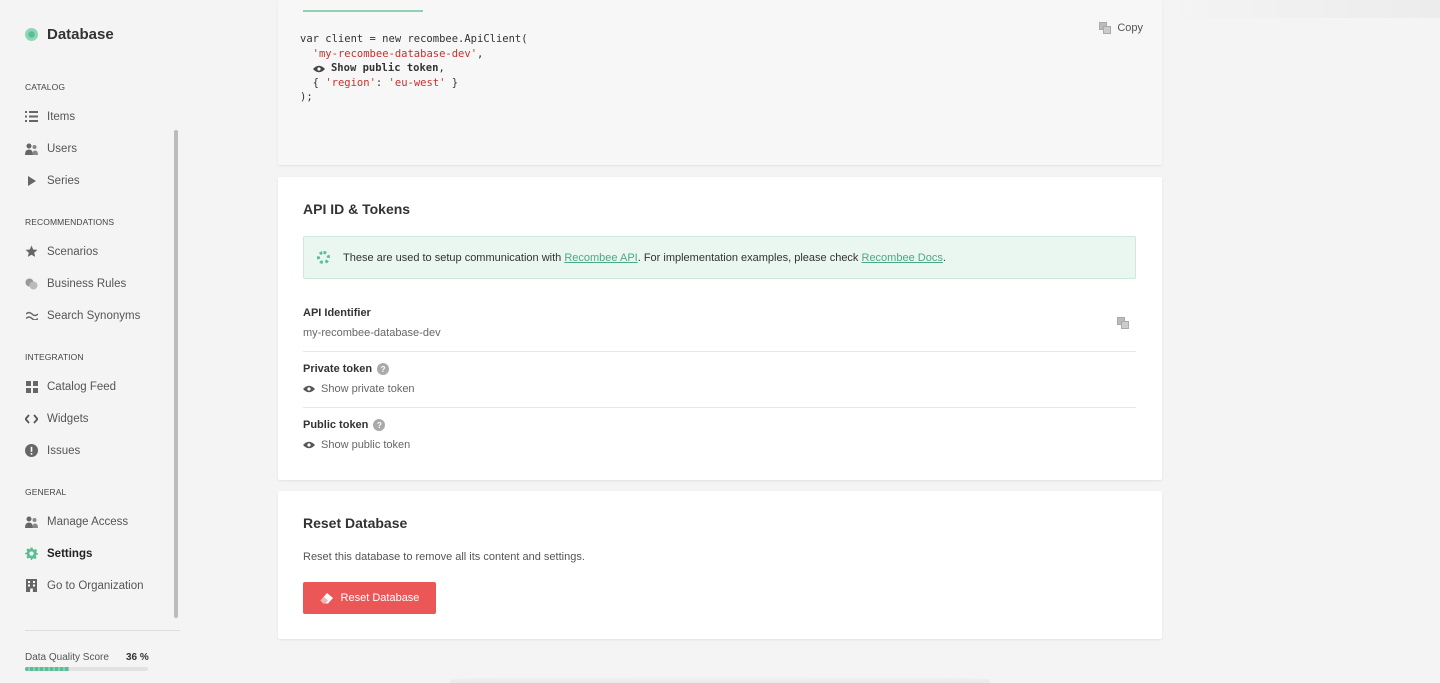  What do you see at coordinates (720, 679) in the screenshot?
I see `bottom-shadow` at bounding box center [720, 679].